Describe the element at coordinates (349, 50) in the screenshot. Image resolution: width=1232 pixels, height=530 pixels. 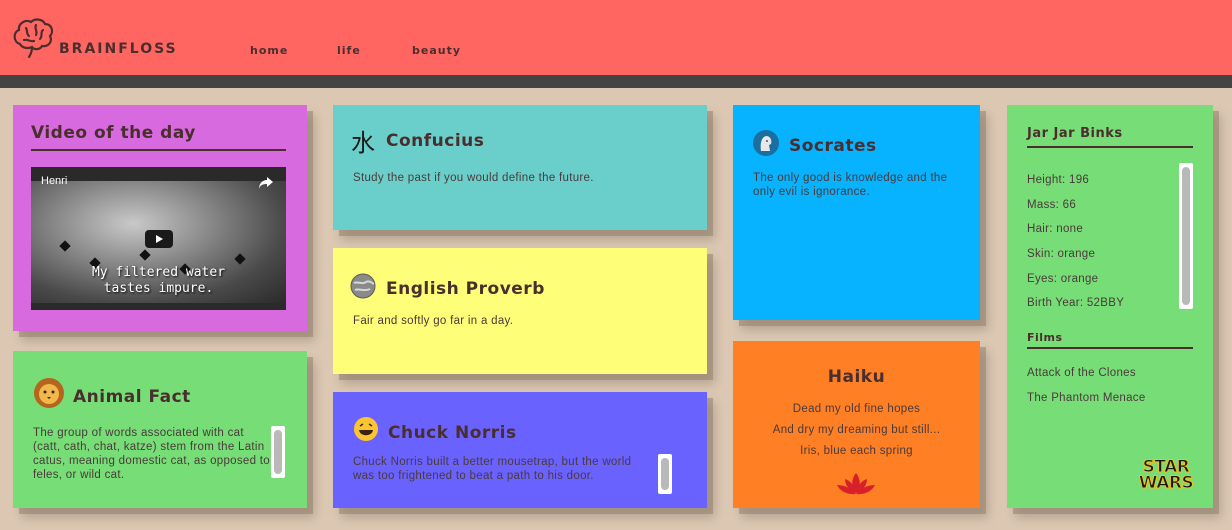
I see `nav-life: life` at that location.